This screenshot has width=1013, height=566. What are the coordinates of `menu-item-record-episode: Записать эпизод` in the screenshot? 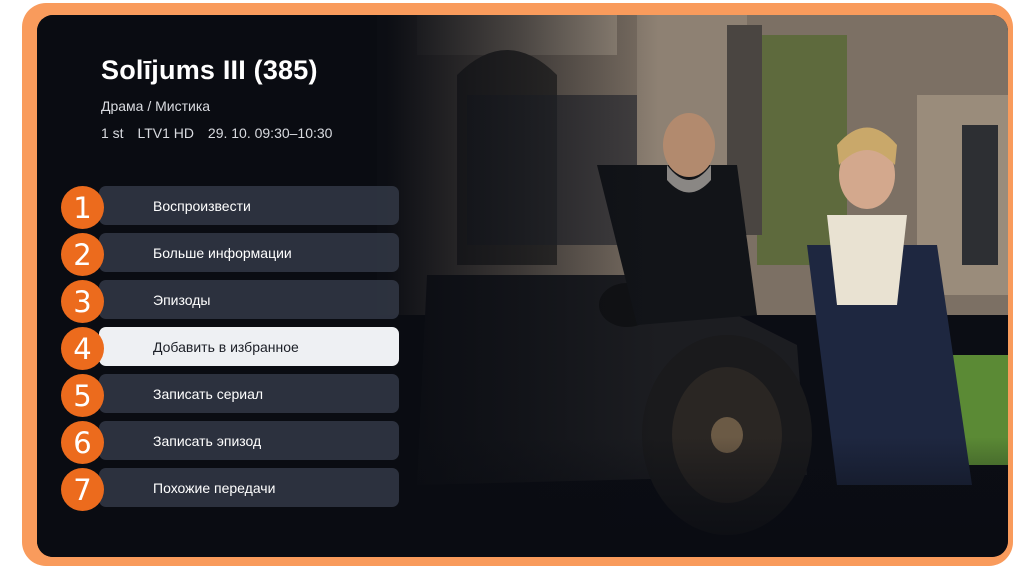 It's located at (249, 440).